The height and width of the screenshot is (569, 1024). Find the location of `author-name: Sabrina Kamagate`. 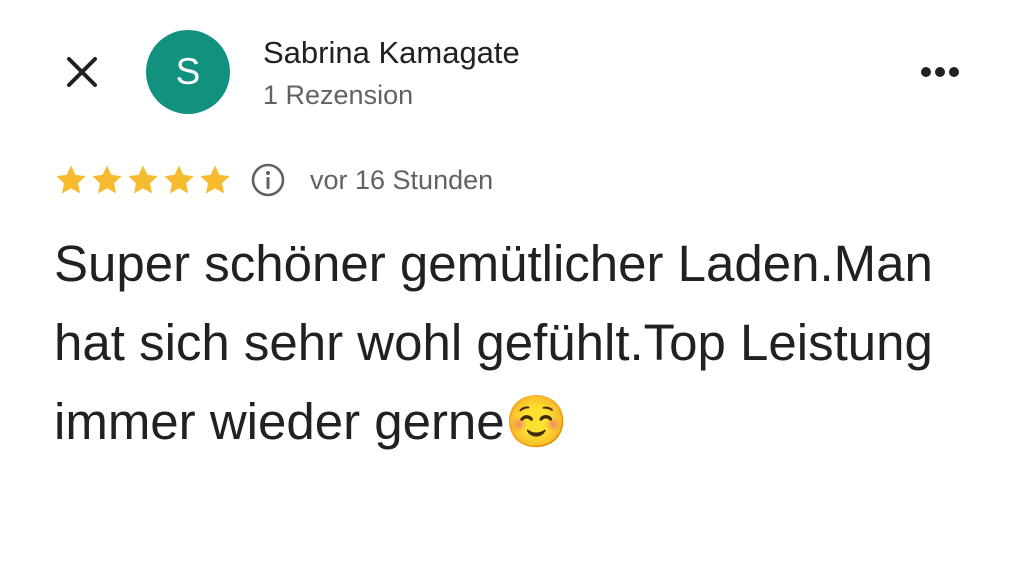

author-name: Sabrina Kamagate is located at coordinates (391, 53).